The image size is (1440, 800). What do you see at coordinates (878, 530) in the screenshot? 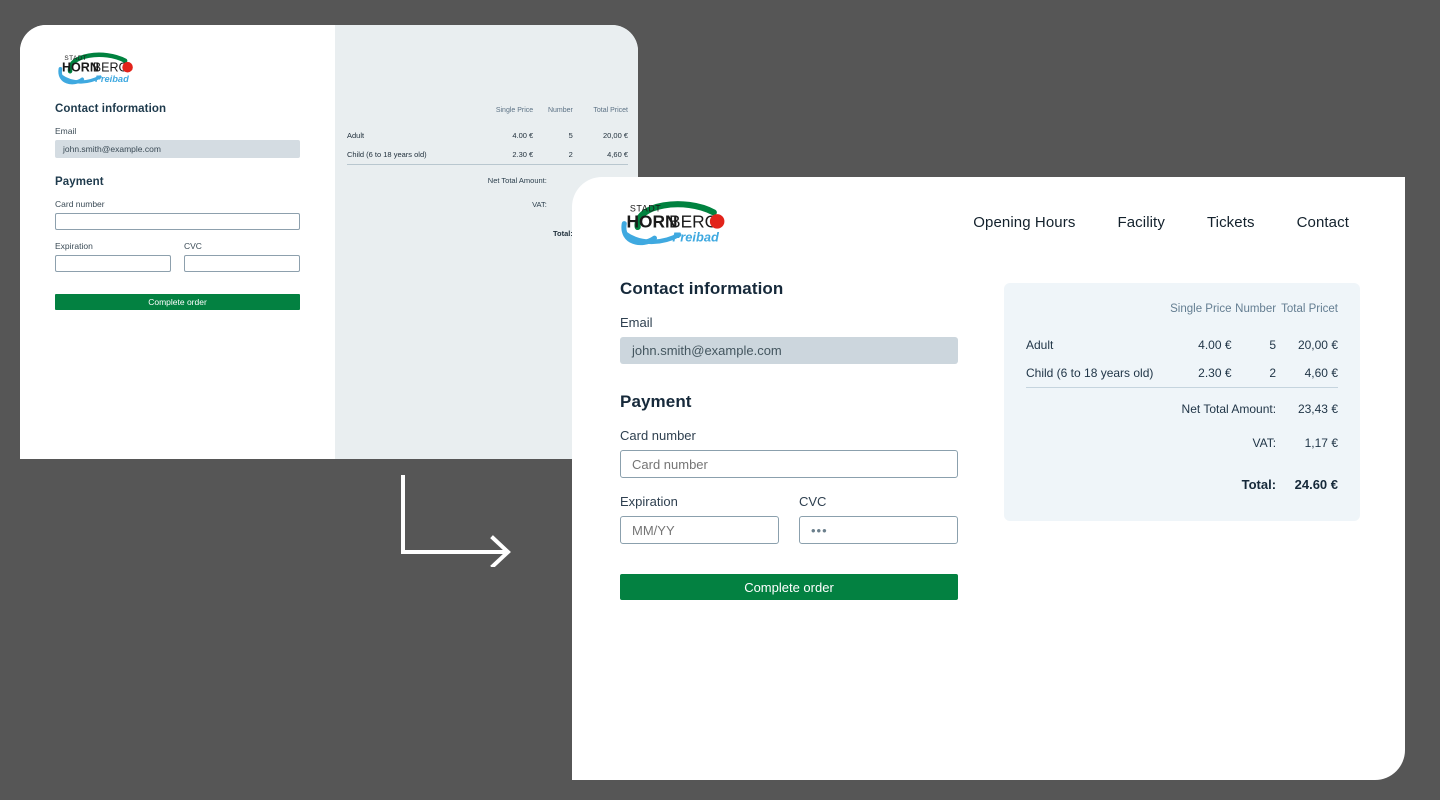
I see `cvc-input: •••` at bounding box center [878, 530].